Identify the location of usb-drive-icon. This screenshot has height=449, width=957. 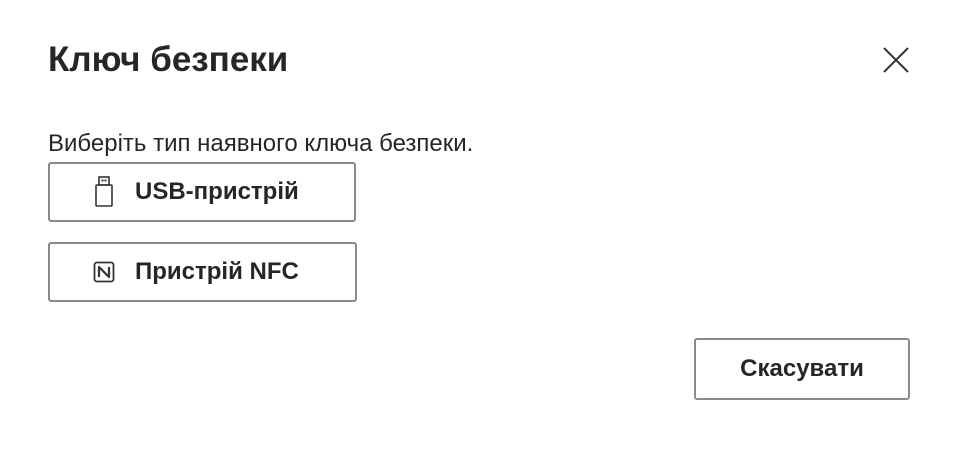
(104, 192).